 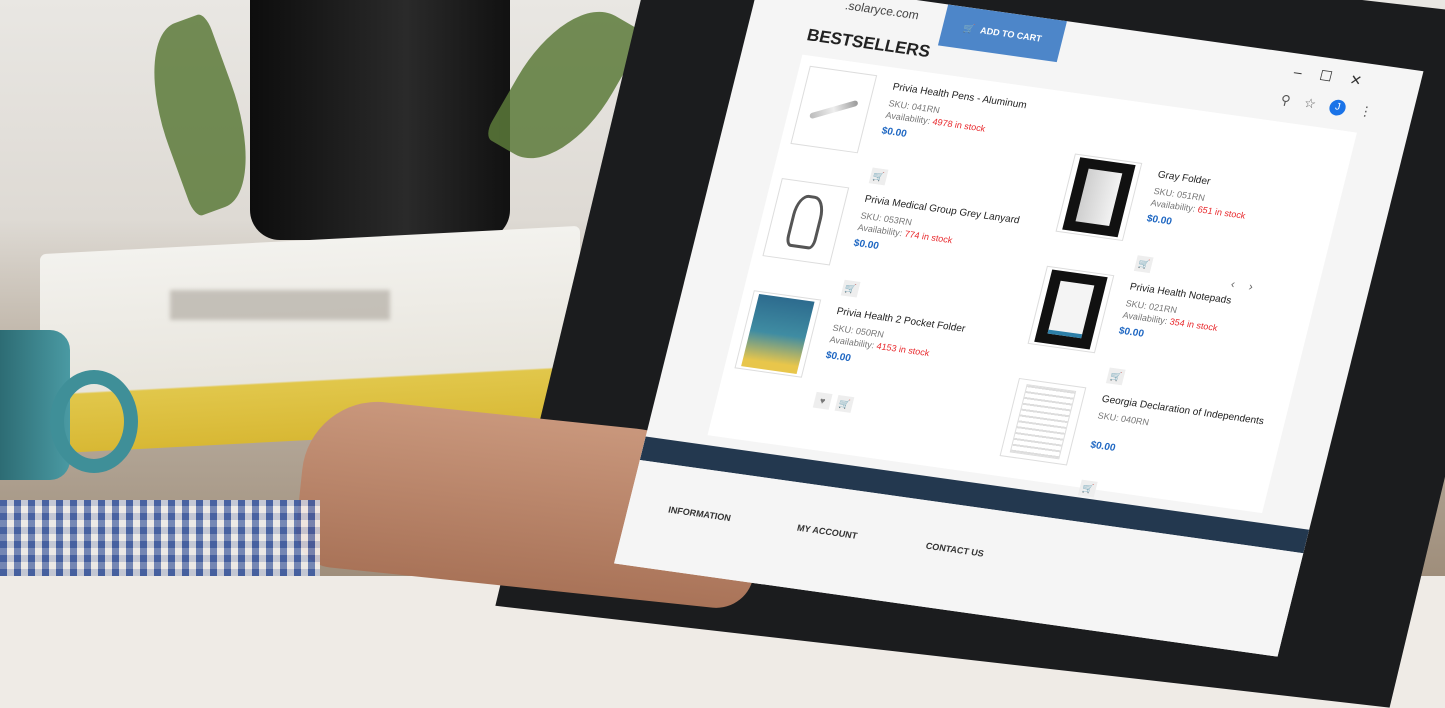 What do you see at coordinates (1306, 72) in the screenshot?
I see `minimize-button: –` at bounding box center [1306, 72].